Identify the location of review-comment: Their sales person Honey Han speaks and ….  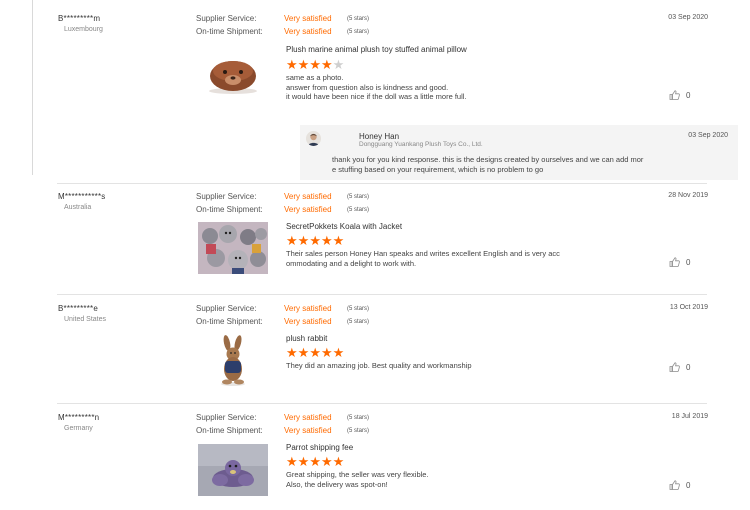
(461, 258).